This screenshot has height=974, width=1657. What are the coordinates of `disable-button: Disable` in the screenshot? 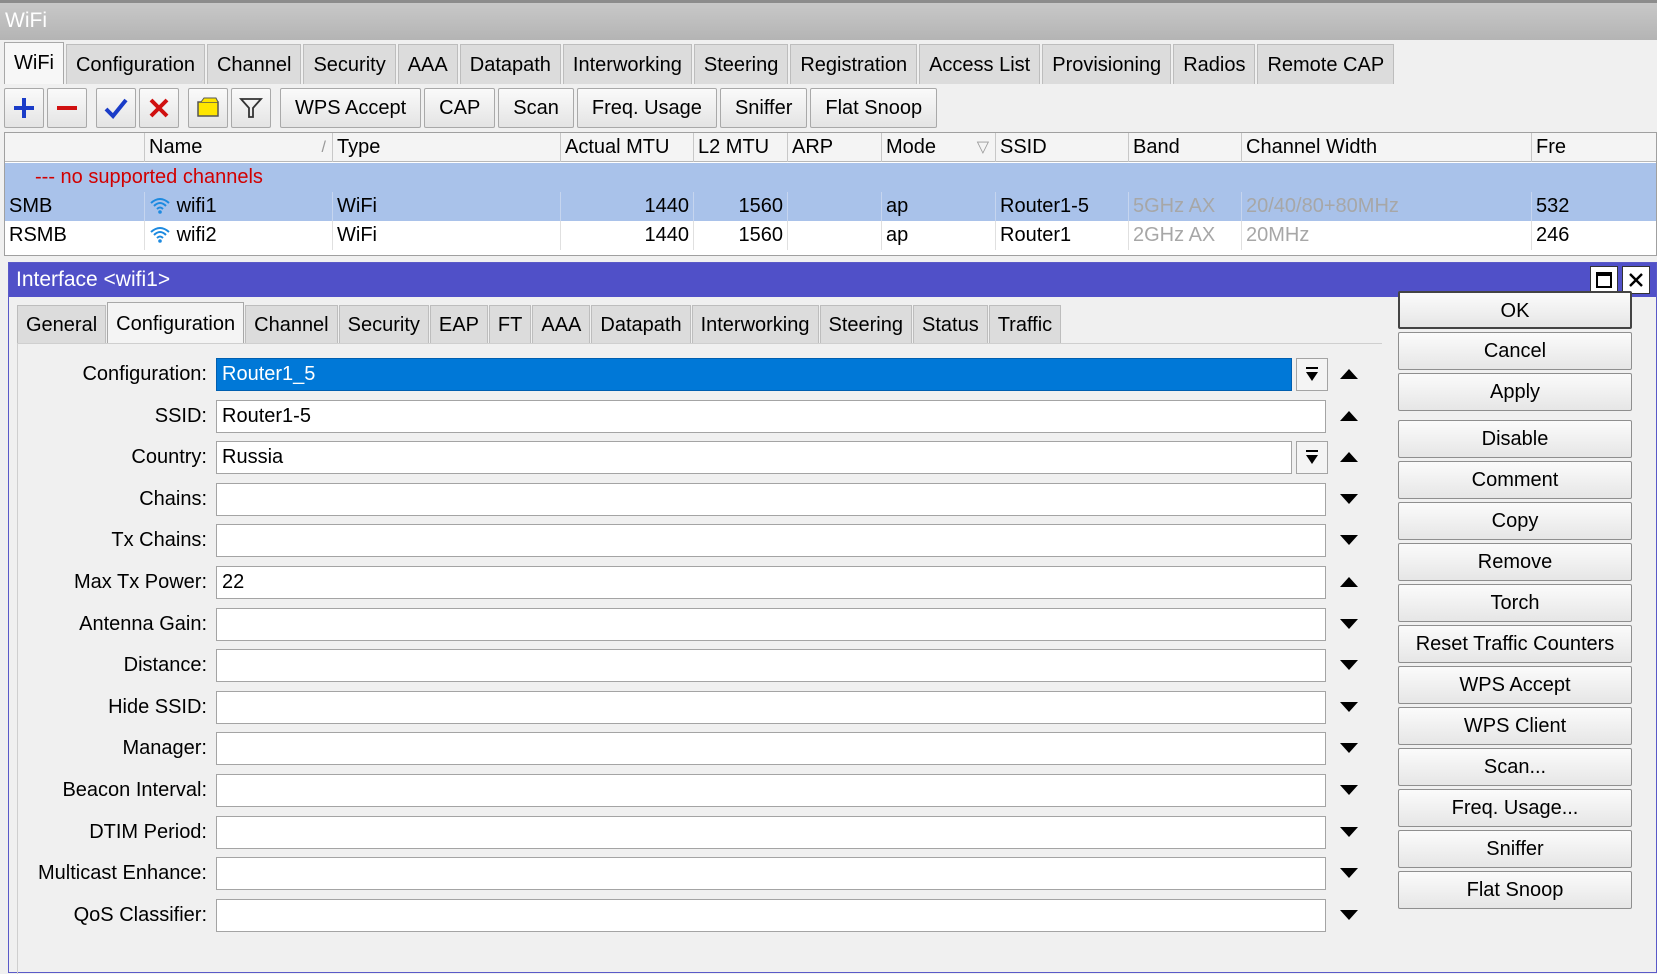 It's located at (1515, 439).